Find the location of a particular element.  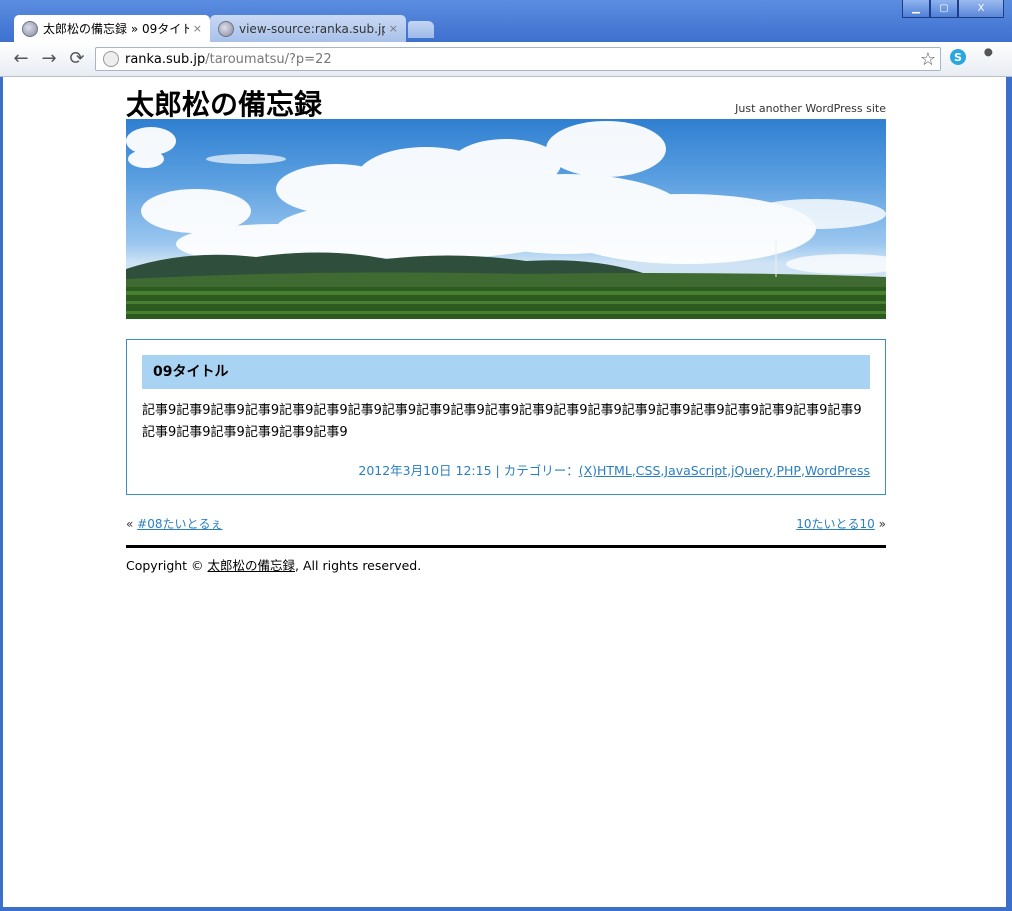

window-controls: ▁ ▢ X is located at coordinates (953, 9).